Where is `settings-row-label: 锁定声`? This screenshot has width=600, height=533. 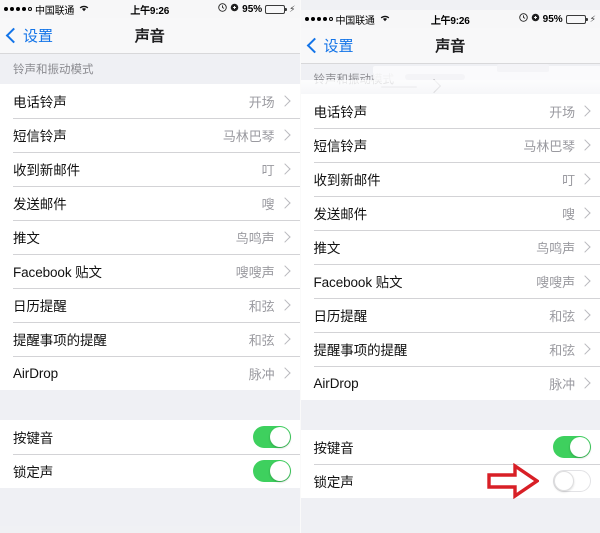
settings-row-label: 锁定声 is located at coordinates (333, 482).